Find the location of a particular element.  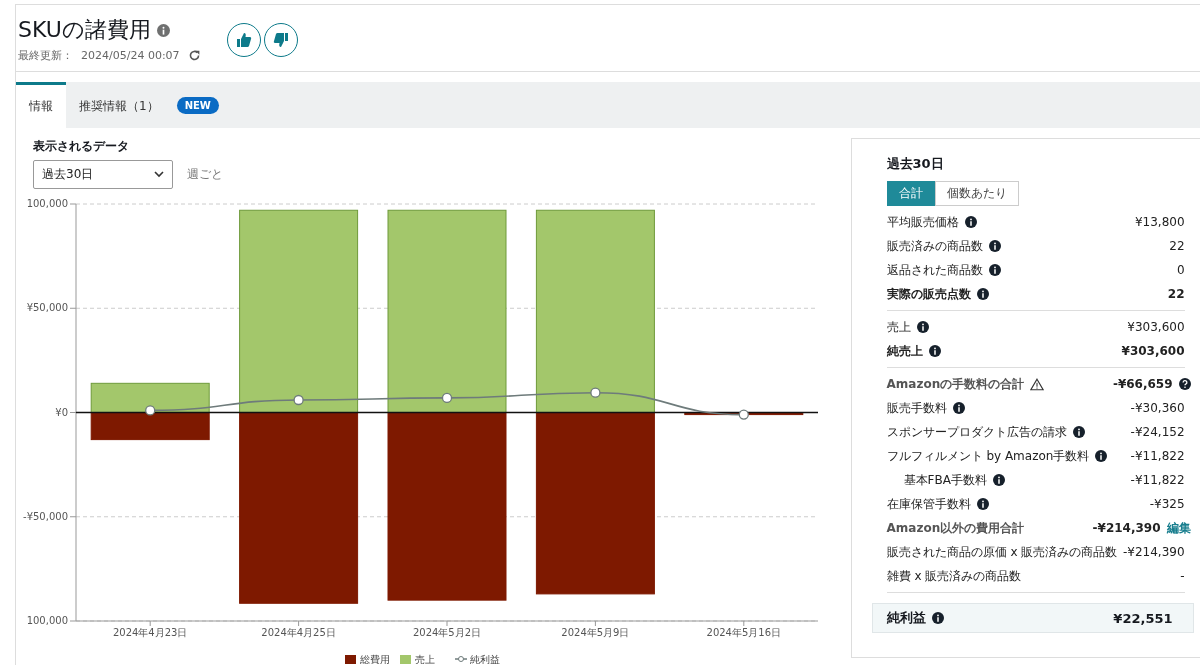

chevron-down-icon is located at coordinates (159, 174).